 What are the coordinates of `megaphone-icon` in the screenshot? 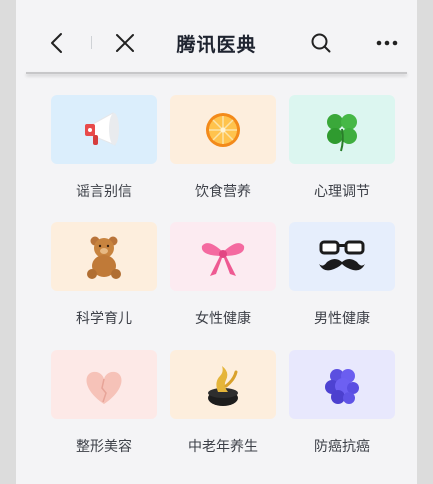 It's located at (102, 128).